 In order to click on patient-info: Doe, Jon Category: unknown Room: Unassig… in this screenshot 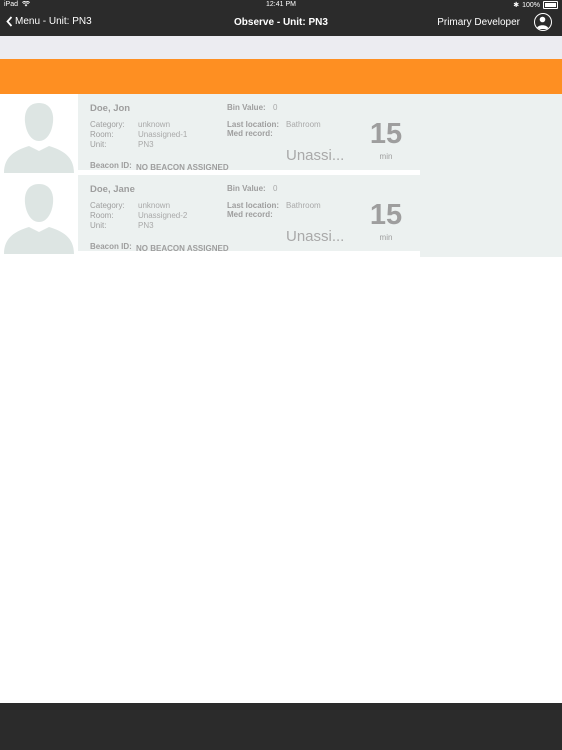, I will do `click(249, 133)`.